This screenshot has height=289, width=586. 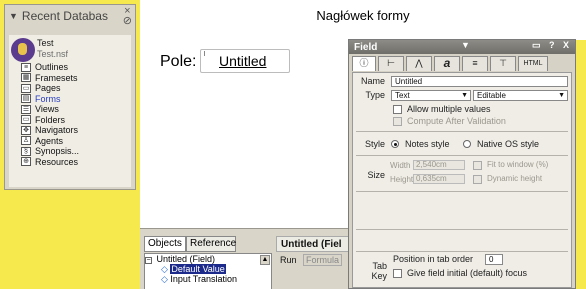 I want to click on type-label: Type, so click(x=375, y=95).